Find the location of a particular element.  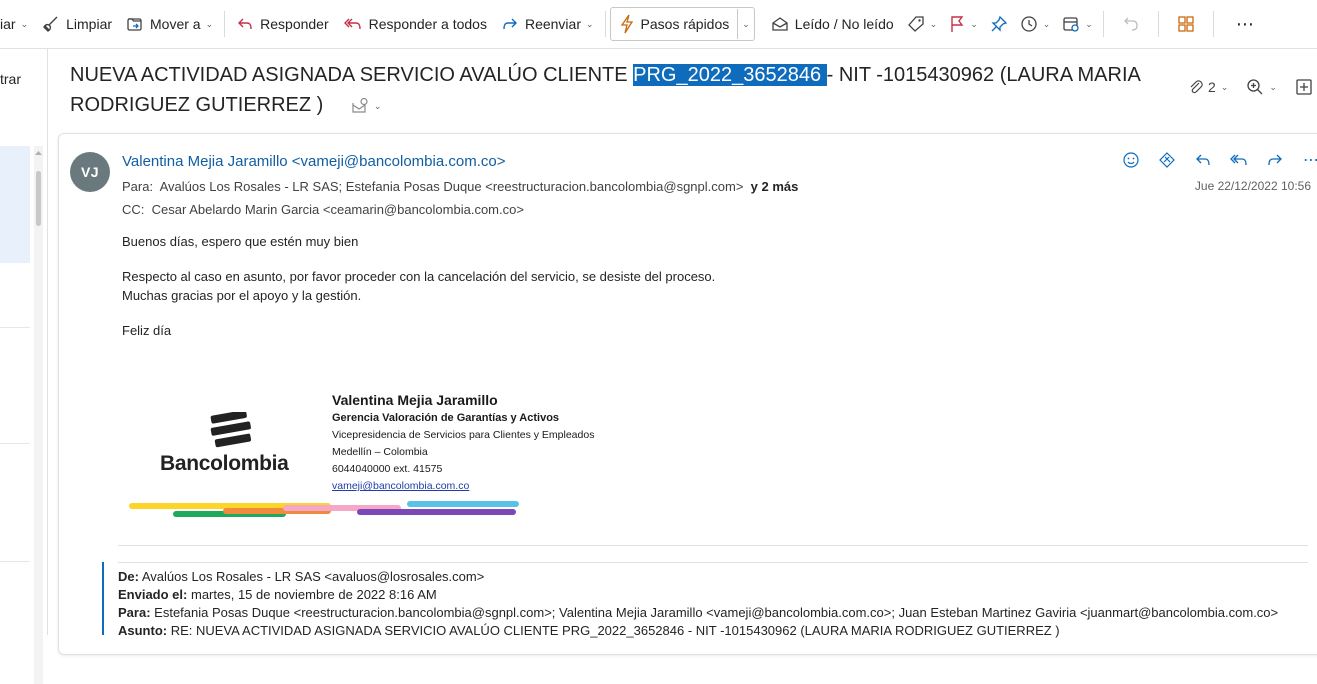

quoted-sent-value: martes, 15 de noviembre de 2022 8:16 AM is located at coordinates (313, 594).